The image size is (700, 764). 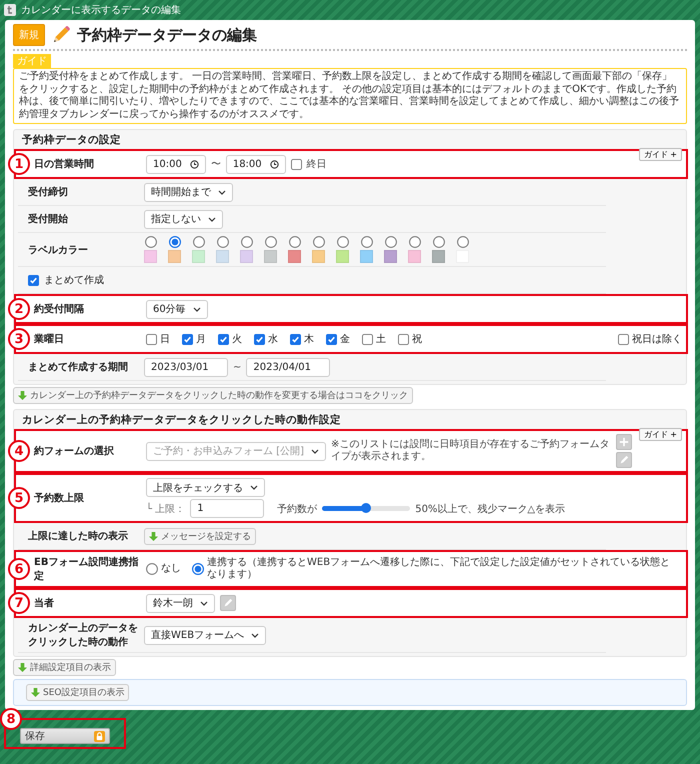 I want to click on dropdown: 直接WEBフォームへ, so click(x=205, y=635).